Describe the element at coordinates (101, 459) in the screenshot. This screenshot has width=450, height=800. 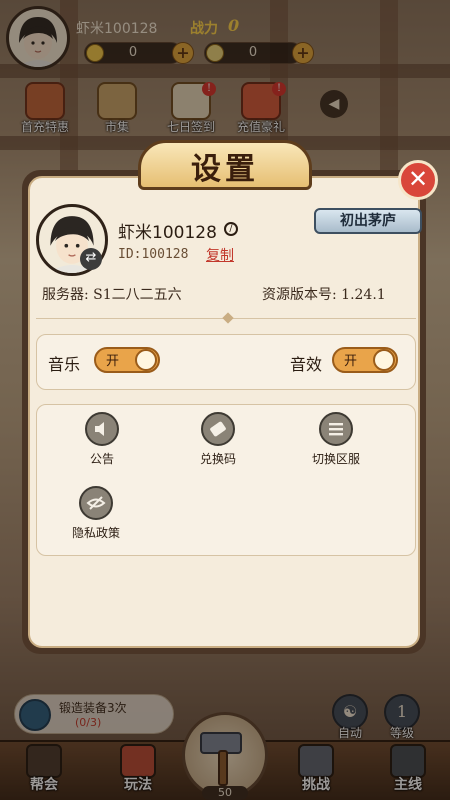
I see `notice-label: 公告` at that location.